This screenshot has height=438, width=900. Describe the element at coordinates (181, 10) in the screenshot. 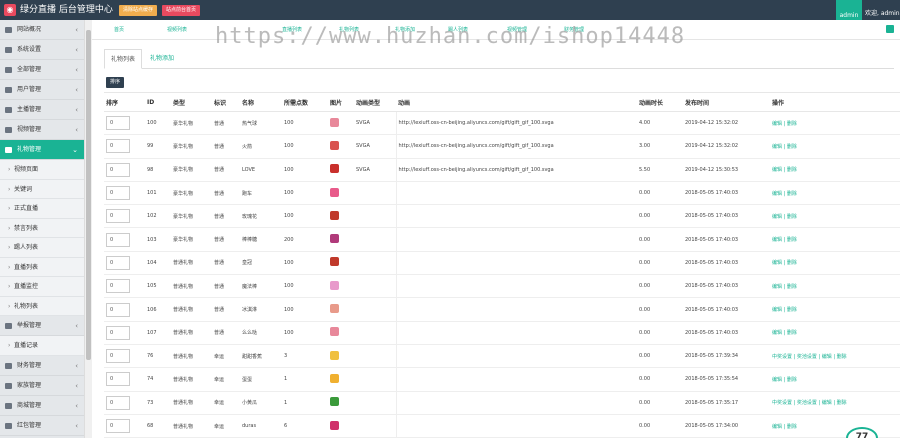

I see `site-home-button: 站点前台首页` at that location.